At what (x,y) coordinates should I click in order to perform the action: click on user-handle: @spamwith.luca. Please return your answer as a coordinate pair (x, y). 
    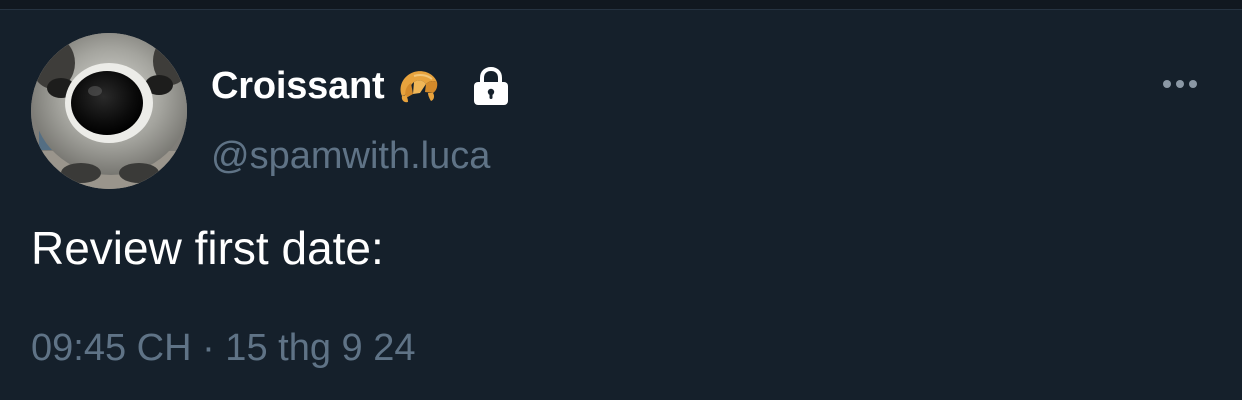
    Looking at the image, I should click on (350, 156).